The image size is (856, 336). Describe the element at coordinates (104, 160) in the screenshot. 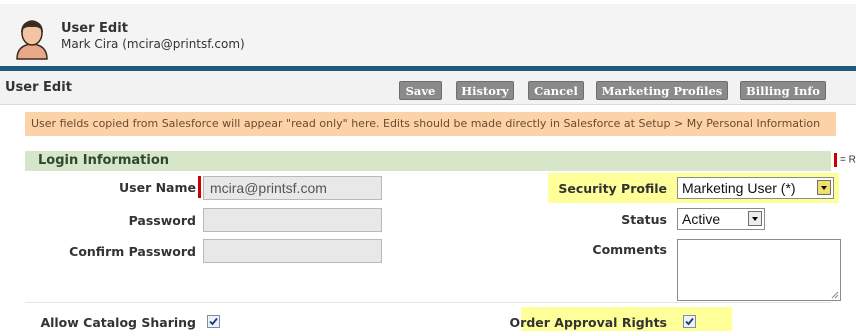

I see `login-information-title: Login Information` at that location.